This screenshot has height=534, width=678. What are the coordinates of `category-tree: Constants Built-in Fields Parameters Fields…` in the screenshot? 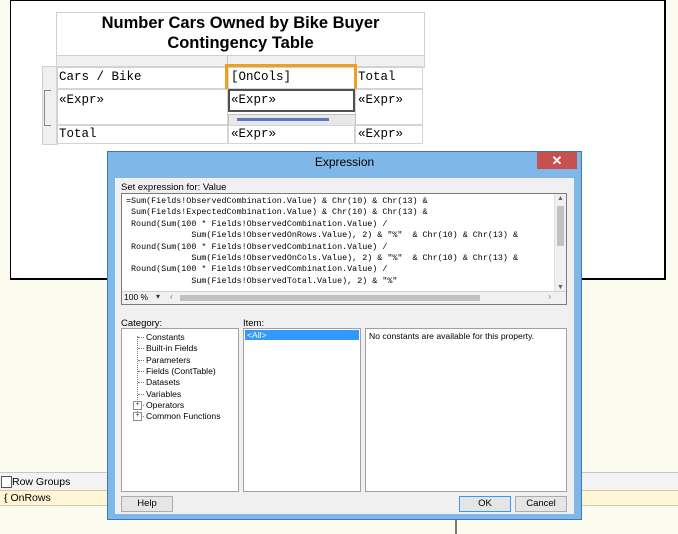 It's located at (180, 410).